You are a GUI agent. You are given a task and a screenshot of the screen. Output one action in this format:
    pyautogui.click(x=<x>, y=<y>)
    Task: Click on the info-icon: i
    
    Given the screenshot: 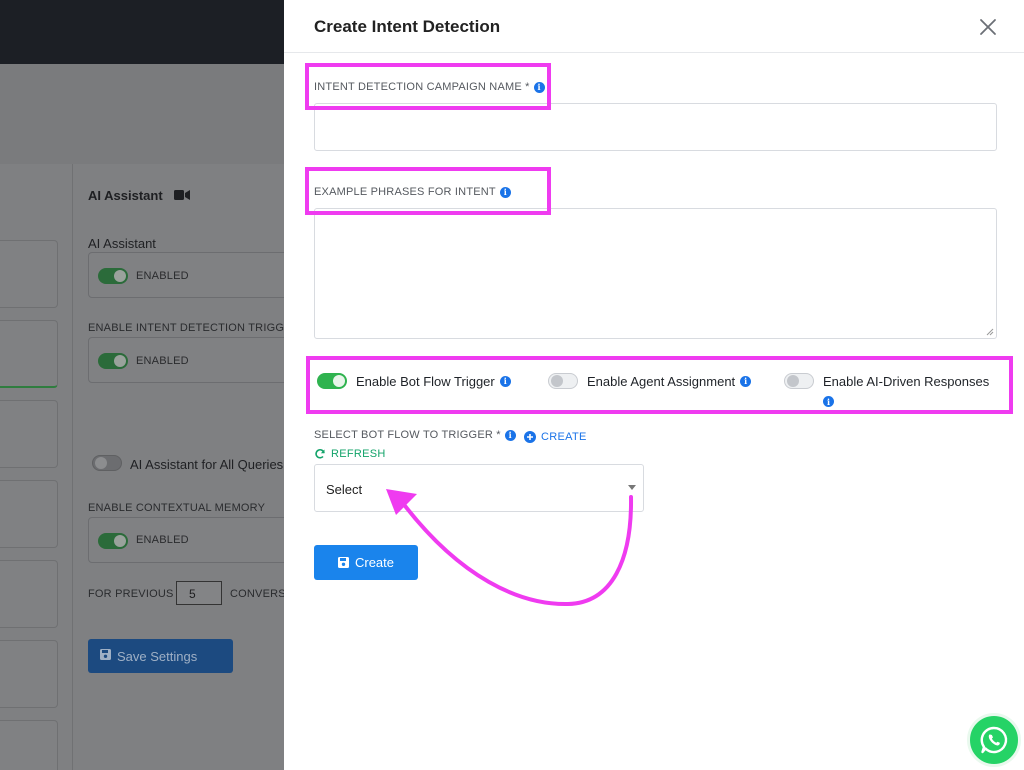 What is the action you would take?
    pyautogui.click(x=510, y=435)
    